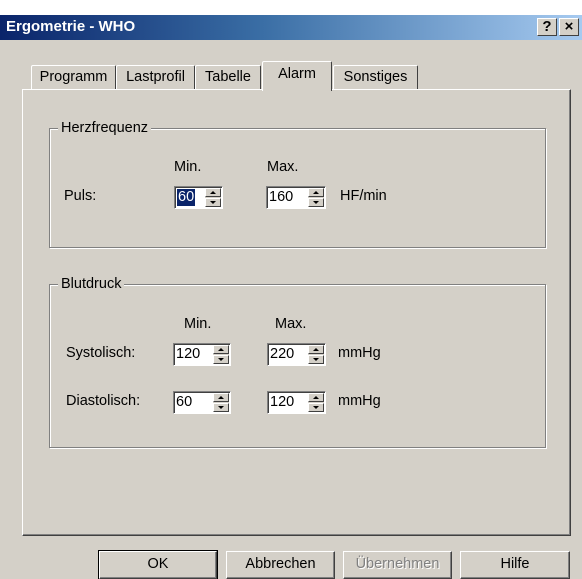 This screenshot has height=579, width=582. Describe the element at coordinates (283, 167) in the screenshot. I see `herzfrequenz-max-header: Max.` at that location.